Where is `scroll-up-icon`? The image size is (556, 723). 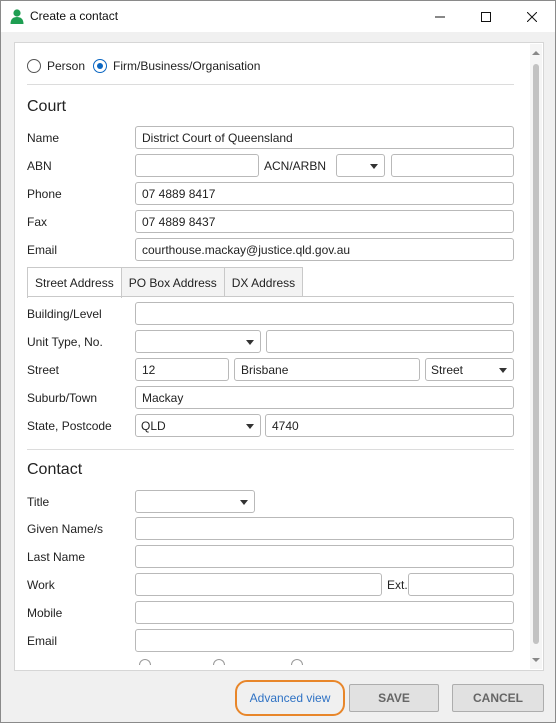
scroll-up-icon is located at coordinates (536, 53).